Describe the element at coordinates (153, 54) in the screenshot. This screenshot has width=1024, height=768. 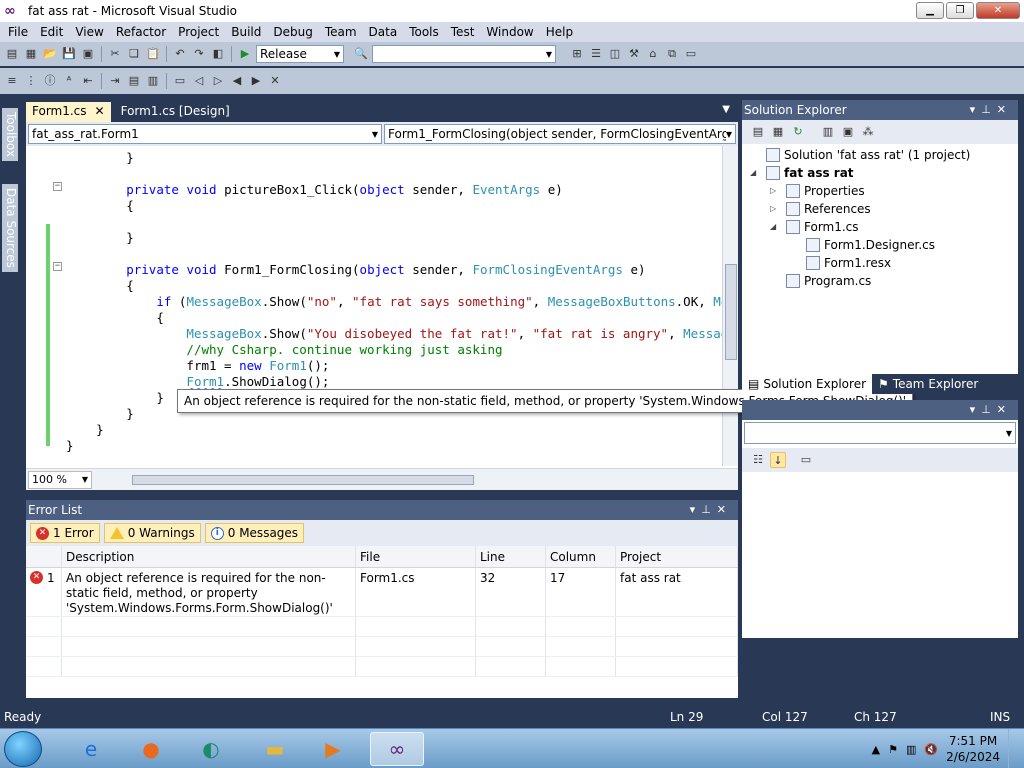
I see `paste-icon: 📋` at that location.